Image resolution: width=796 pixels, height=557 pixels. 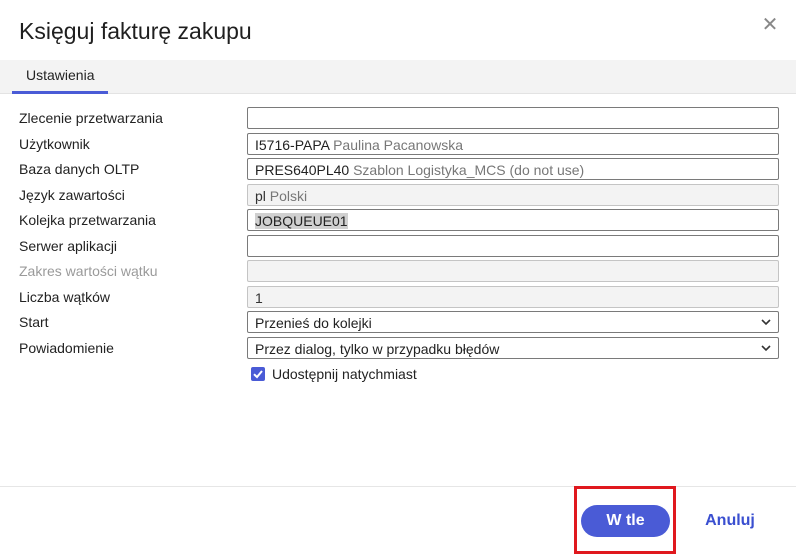 What do you see at coordinates (398, 77) in the screenshot?
I see `tab-bar: Ustawienia` at bounding box center [398, 77].